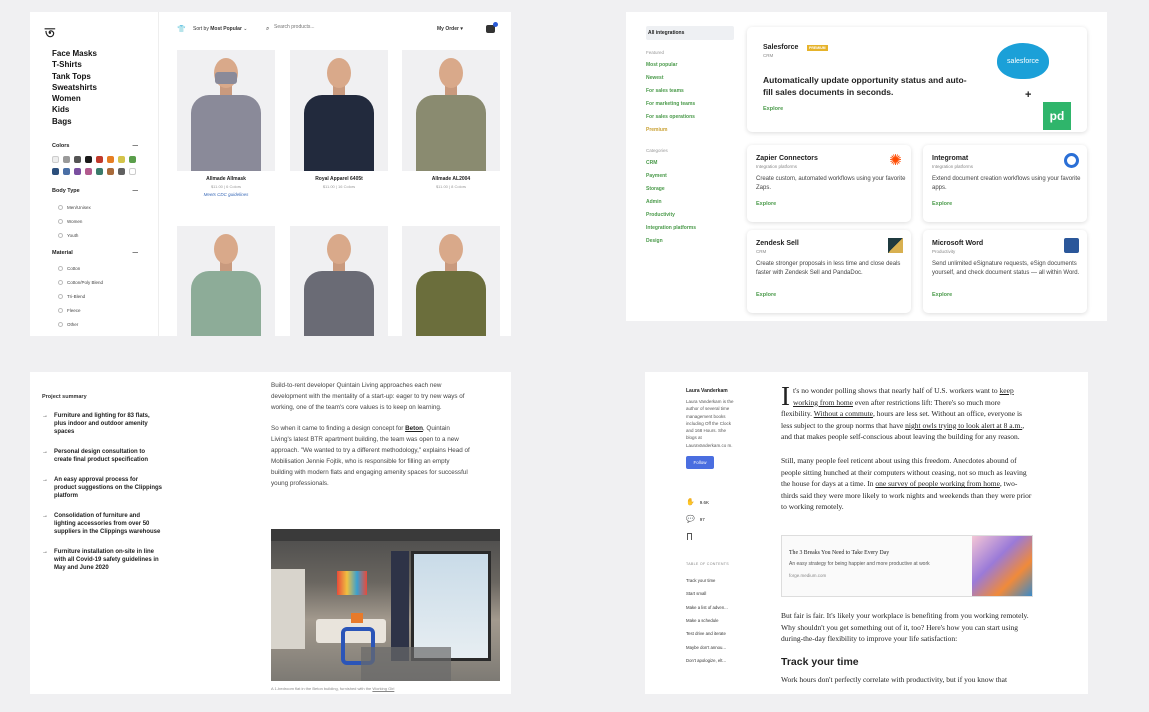 The height and width of the screenshot is (712, 1149). I want to click on toc-item: Start small, so click(716, 593).